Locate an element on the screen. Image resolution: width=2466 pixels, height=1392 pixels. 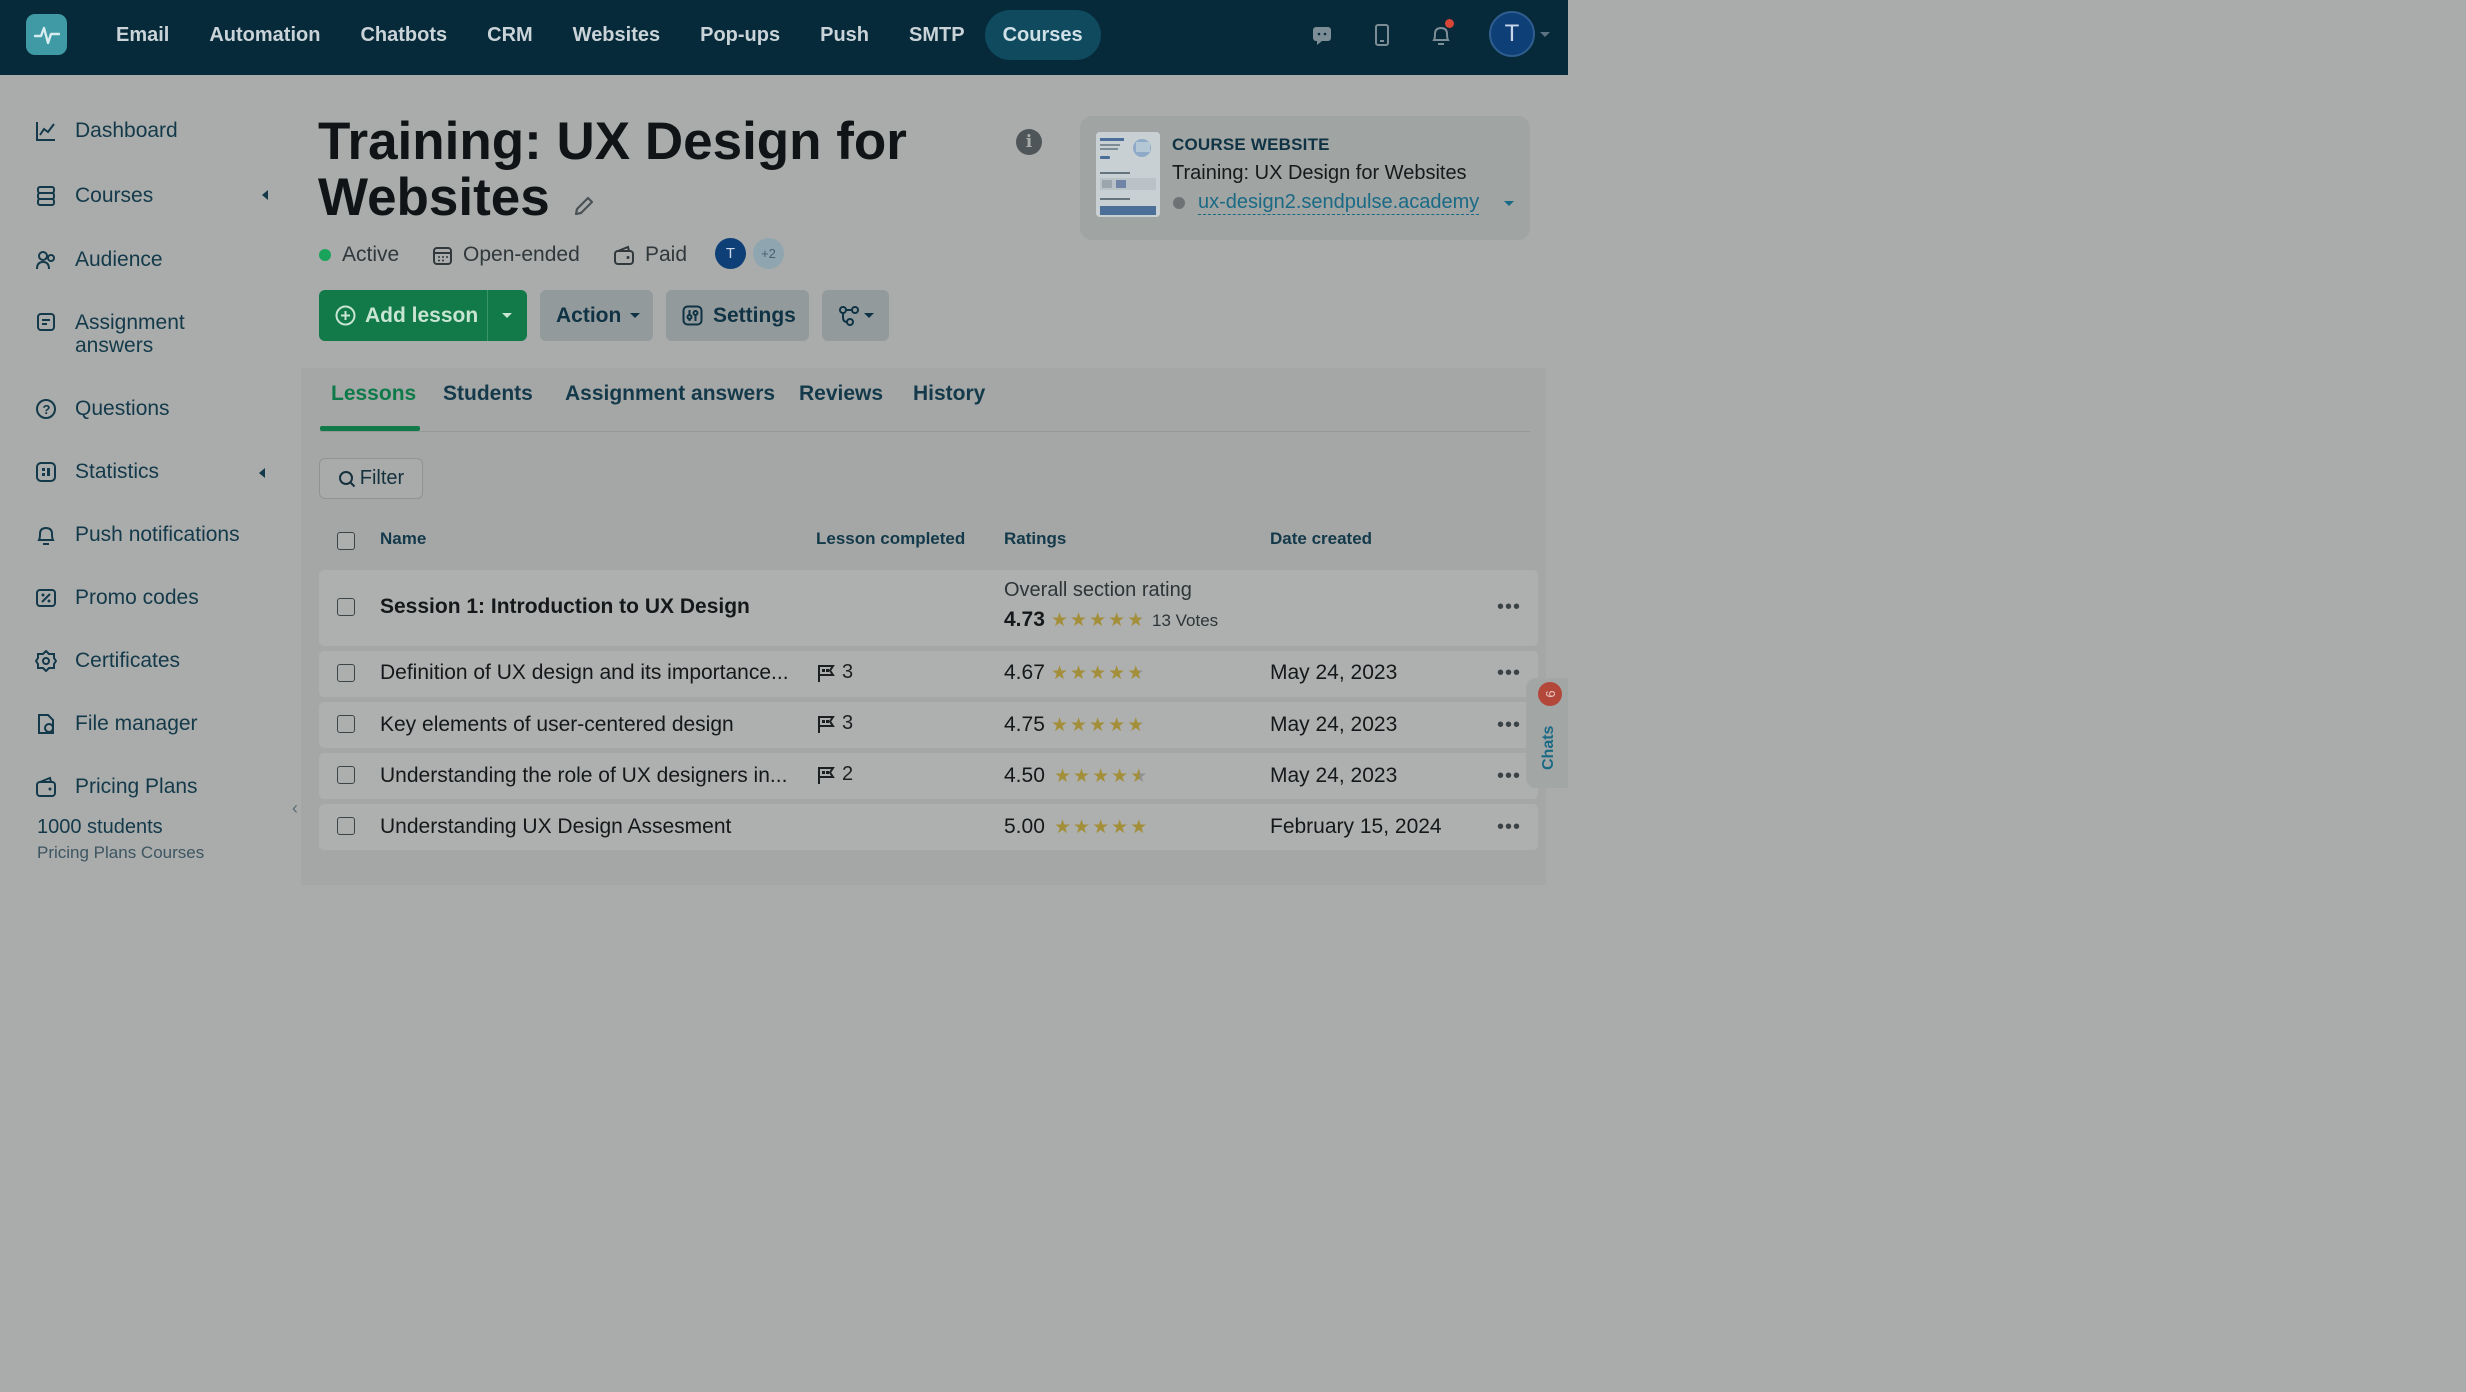
website-preview-thumbnail is located at coordinates (1128, 174).